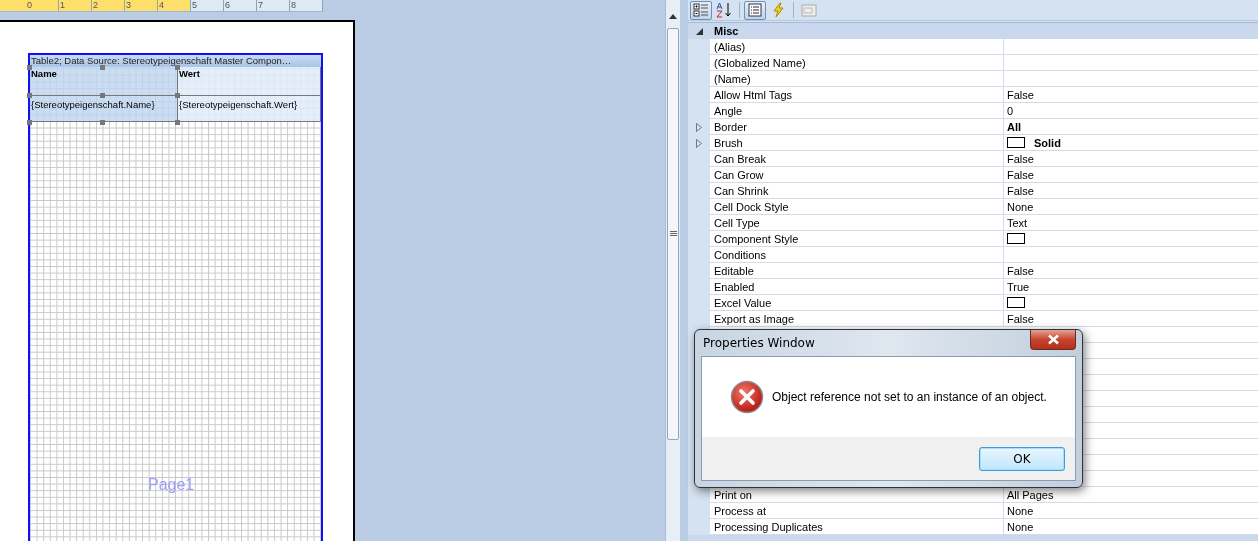 Image resolution: width=1258 pixels, height=541 pixels. I want to click on ruler-mark: 5, so click(207, 5).